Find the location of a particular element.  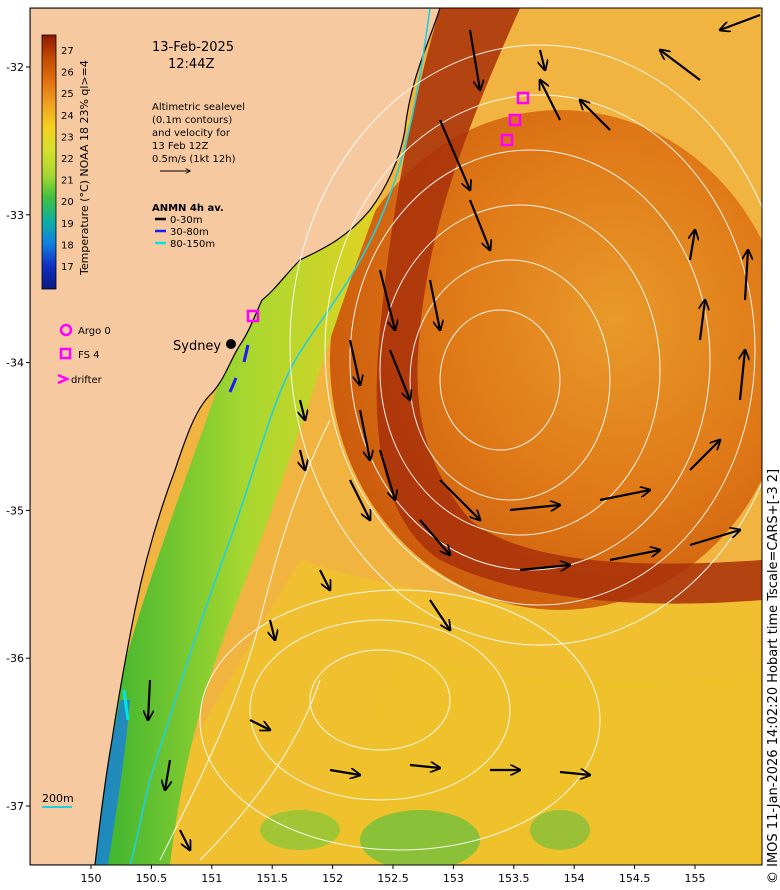

colorbar-tick-label: 25 is located at coordinates (67, 94).